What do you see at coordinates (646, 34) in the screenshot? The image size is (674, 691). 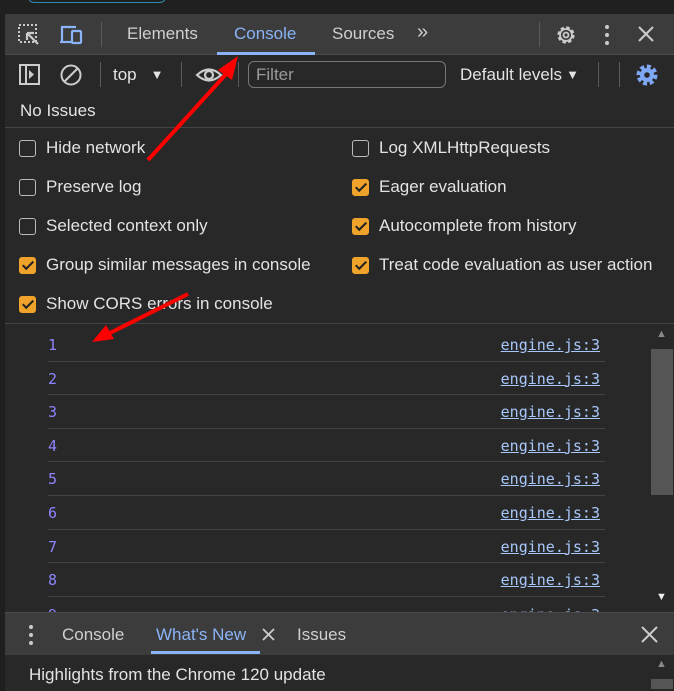 I see `close-devtools-icon` at bounding box center [646, 34].